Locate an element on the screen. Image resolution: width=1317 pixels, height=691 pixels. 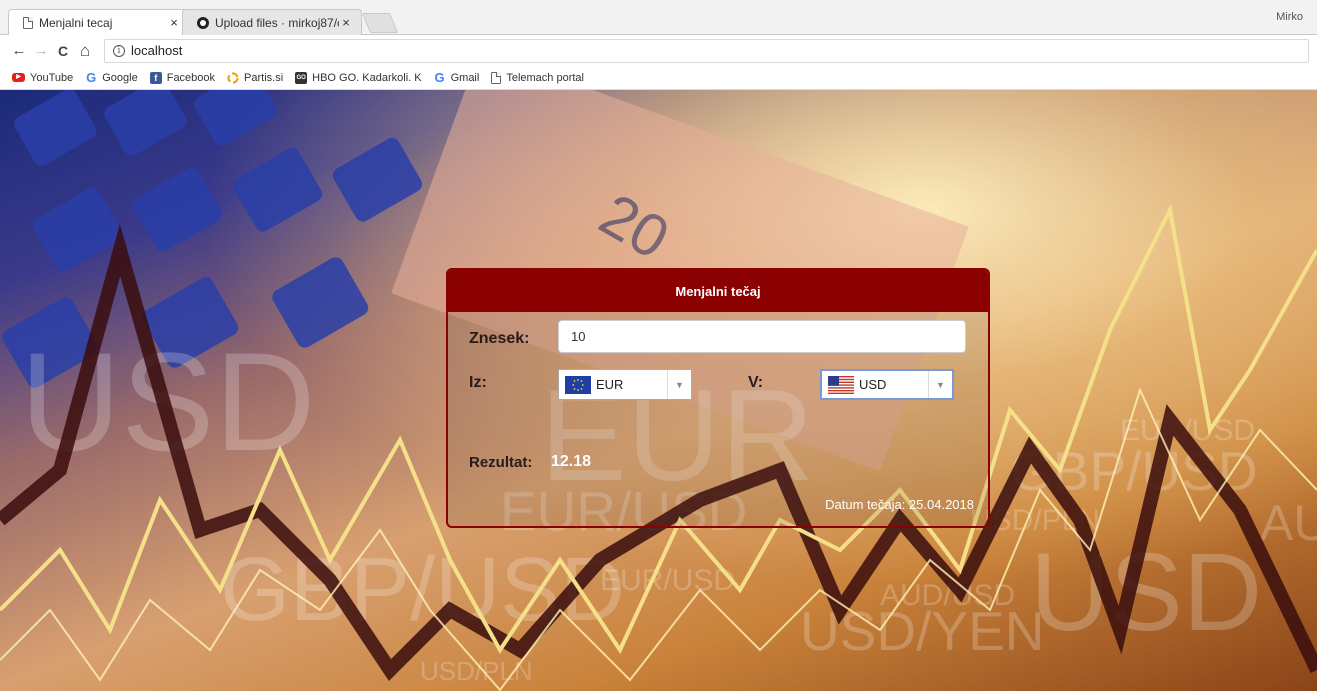
profile-name: Mirko is located at coordinates (1289, 17).